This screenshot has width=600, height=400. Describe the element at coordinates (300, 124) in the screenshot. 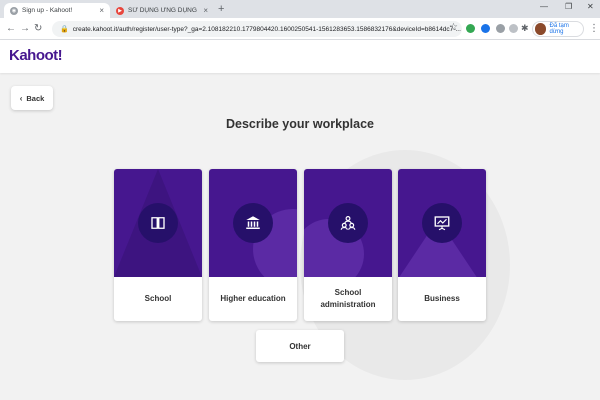

I see `page-title: Describe your workplace` at that location.